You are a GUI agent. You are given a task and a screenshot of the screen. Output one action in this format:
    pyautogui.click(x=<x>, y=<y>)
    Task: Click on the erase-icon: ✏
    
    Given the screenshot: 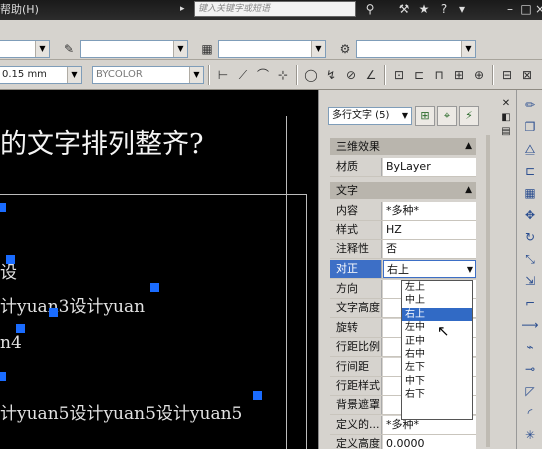 What is the action you would take?
    pyautogui.click(x=530, y=105)
    